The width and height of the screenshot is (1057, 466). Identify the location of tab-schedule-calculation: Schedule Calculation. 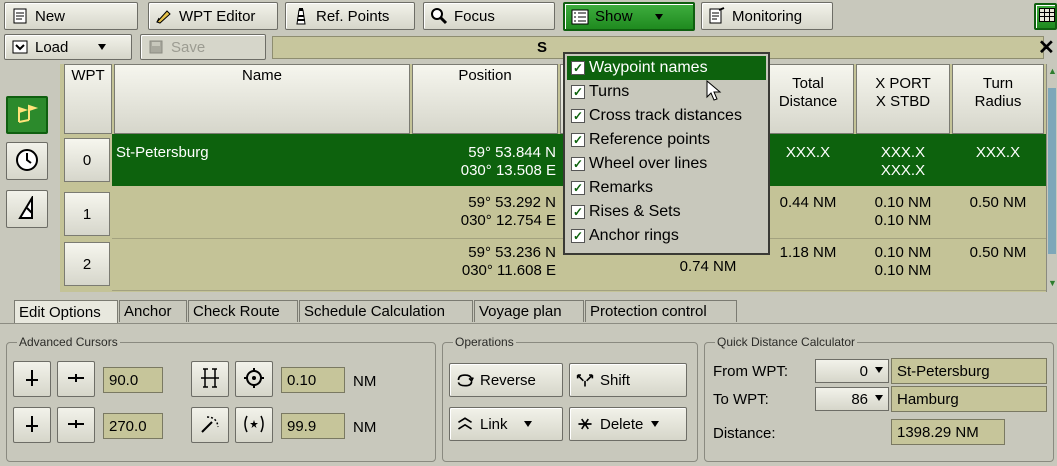
(386, 311).